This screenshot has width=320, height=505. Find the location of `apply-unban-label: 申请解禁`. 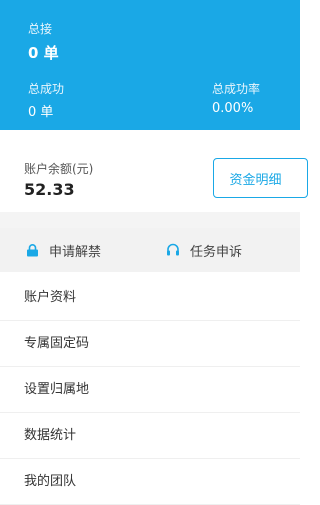

apply-unban-label: 申请解禁 is located at coordinates (75, 252).